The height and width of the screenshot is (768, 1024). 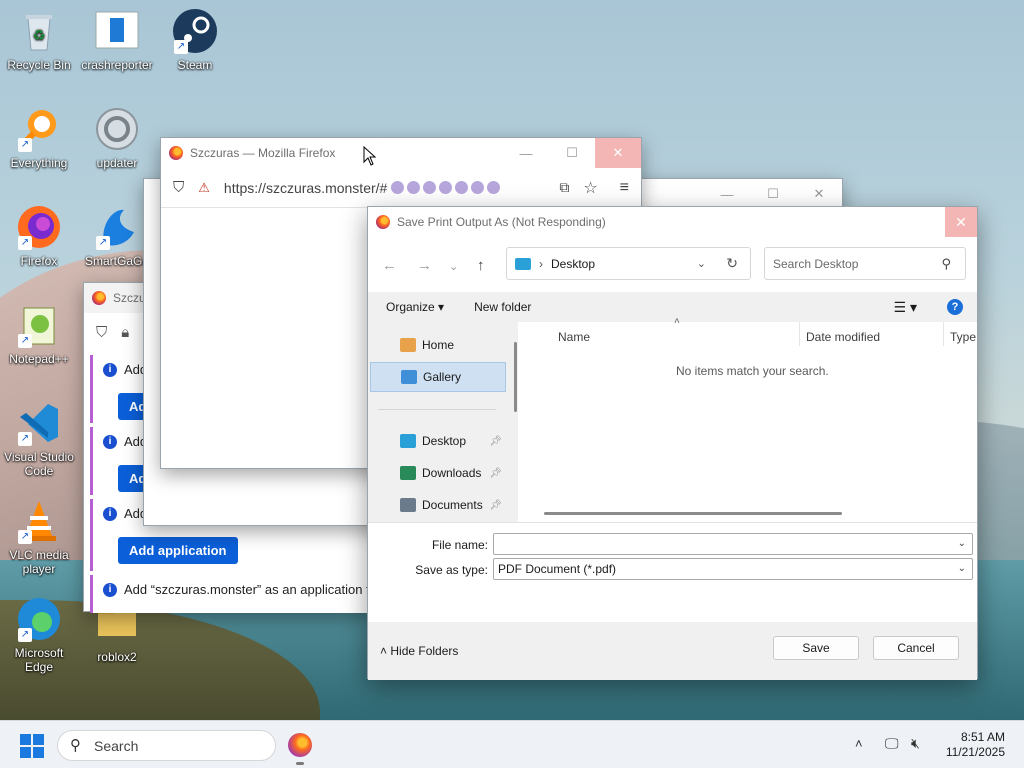 I want to click on windows-start-icon, so click(x=32, y=746).